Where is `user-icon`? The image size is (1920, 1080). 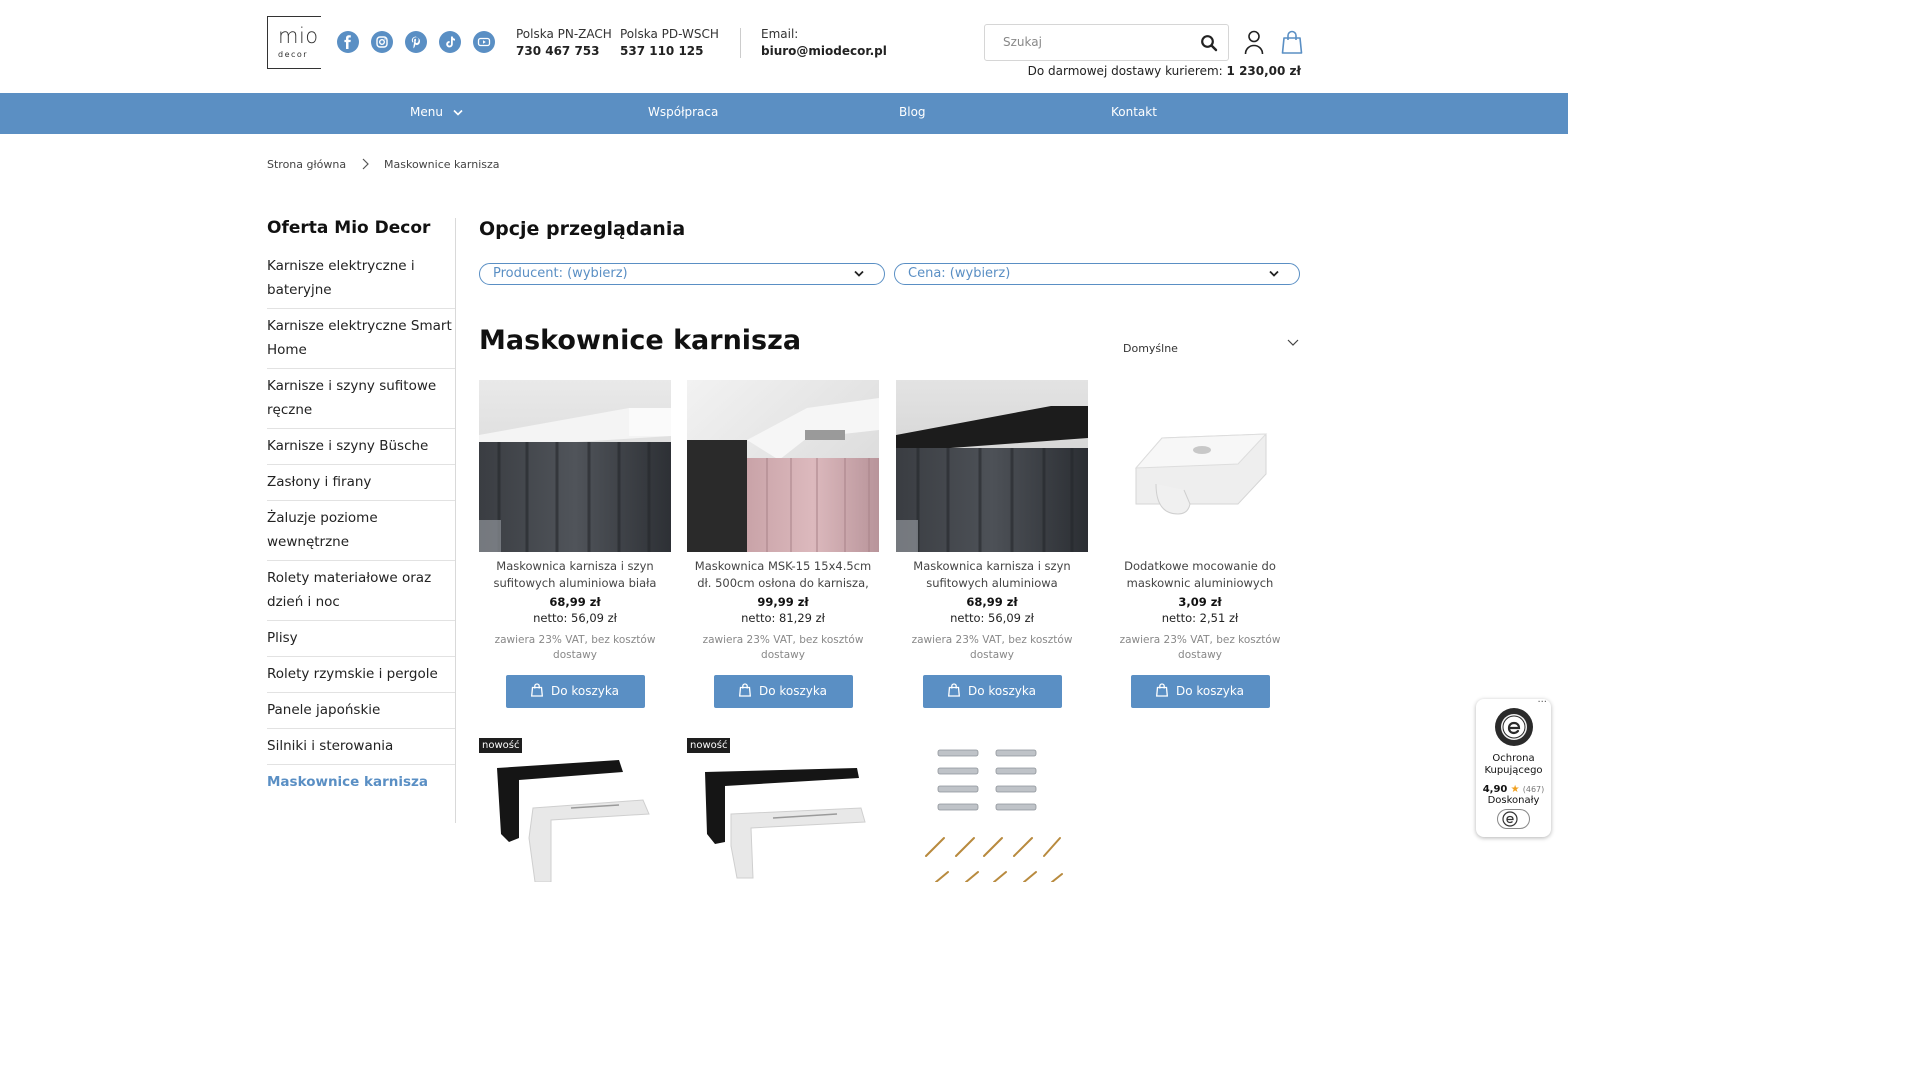
user-icon is located at coordinates (1254, 42).